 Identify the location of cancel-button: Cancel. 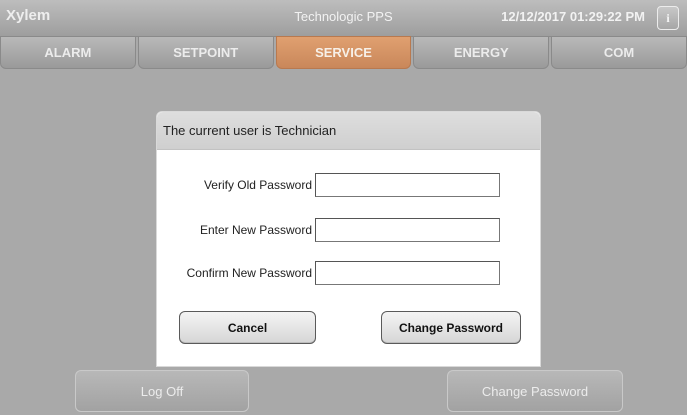
(247, 327).